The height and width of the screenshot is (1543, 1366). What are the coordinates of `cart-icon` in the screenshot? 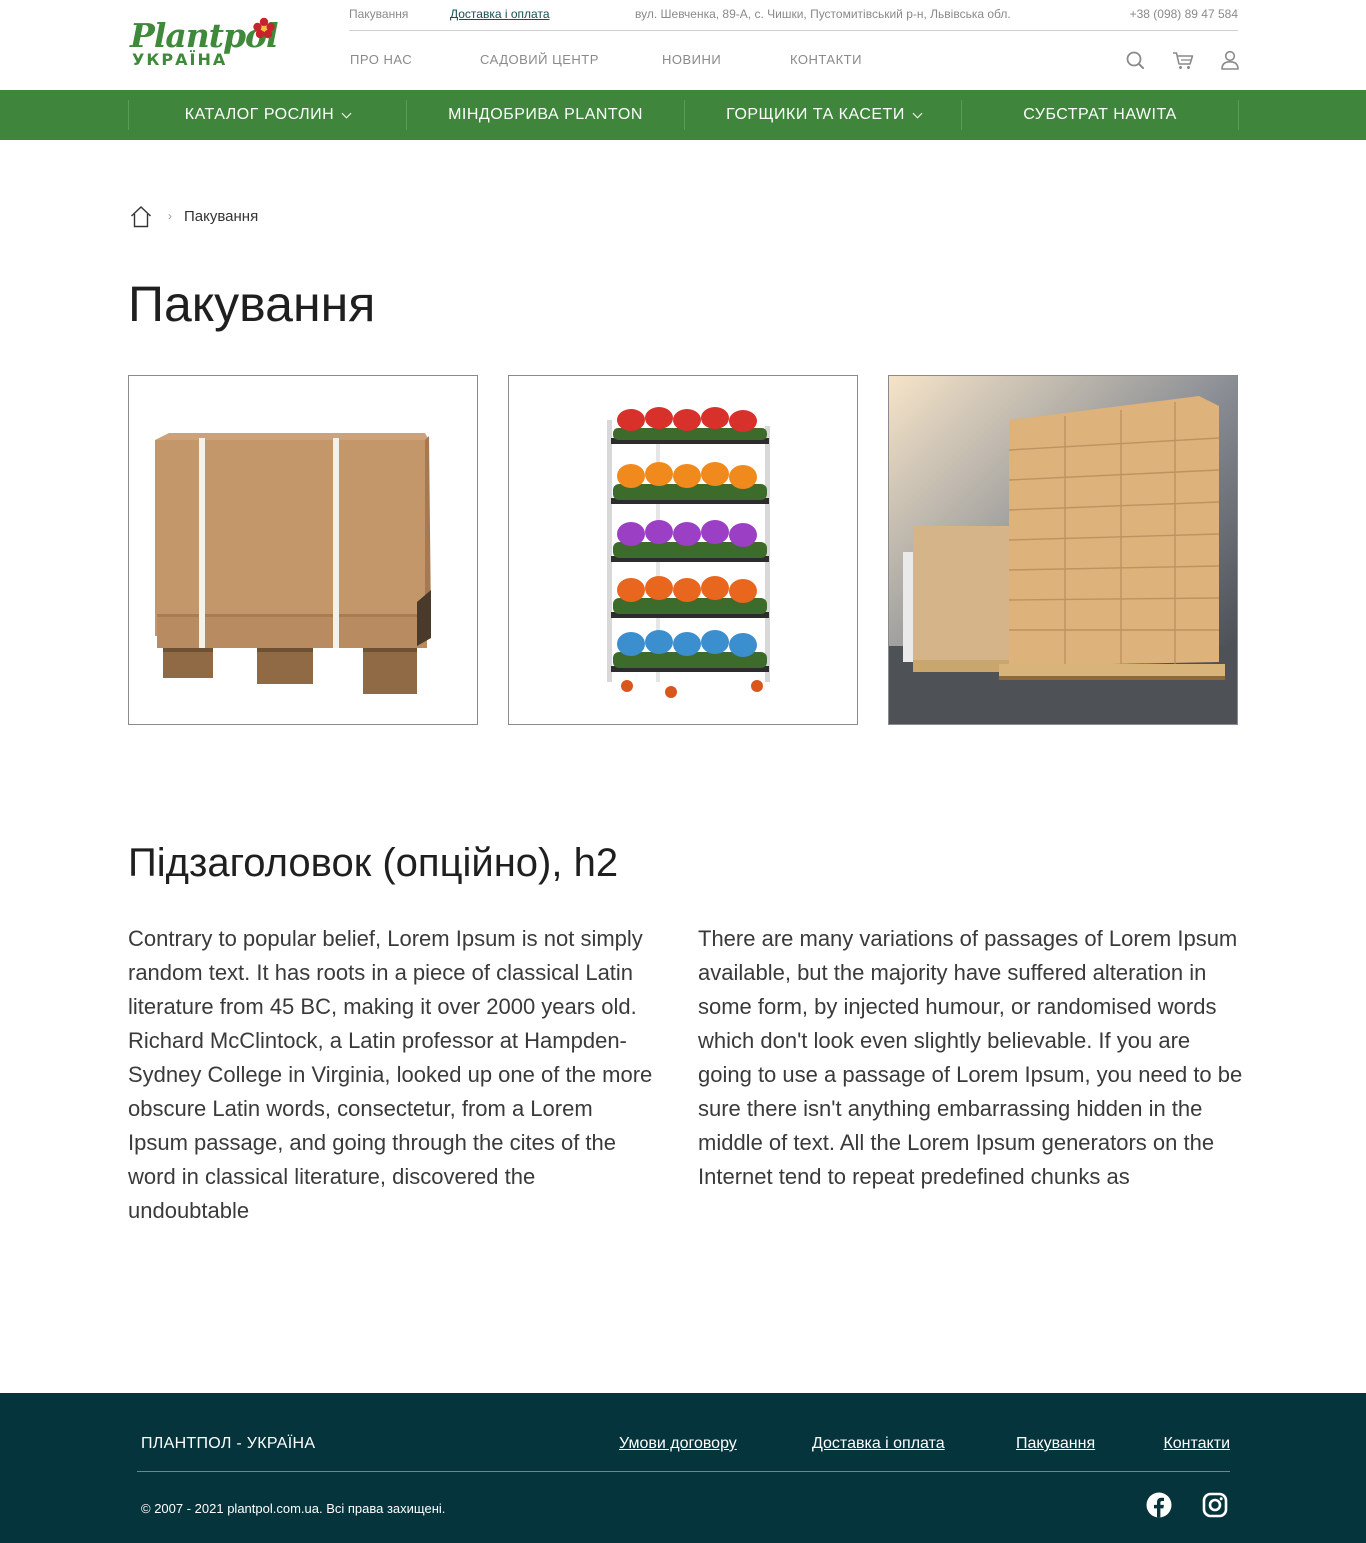 It's located at (1183, 60).